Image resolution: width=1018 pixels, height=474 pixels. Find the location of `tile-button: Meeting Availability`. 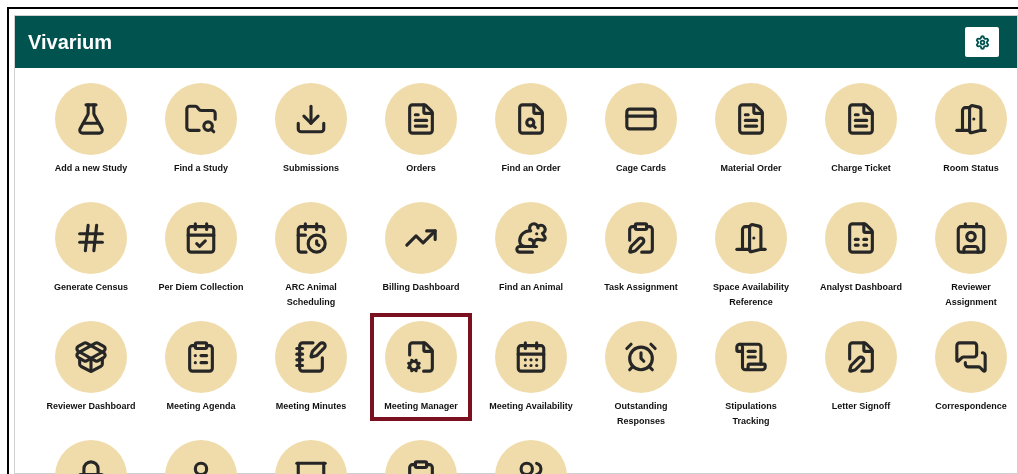

tile-button: Meeting Availability is located at coordinates (531, 367).